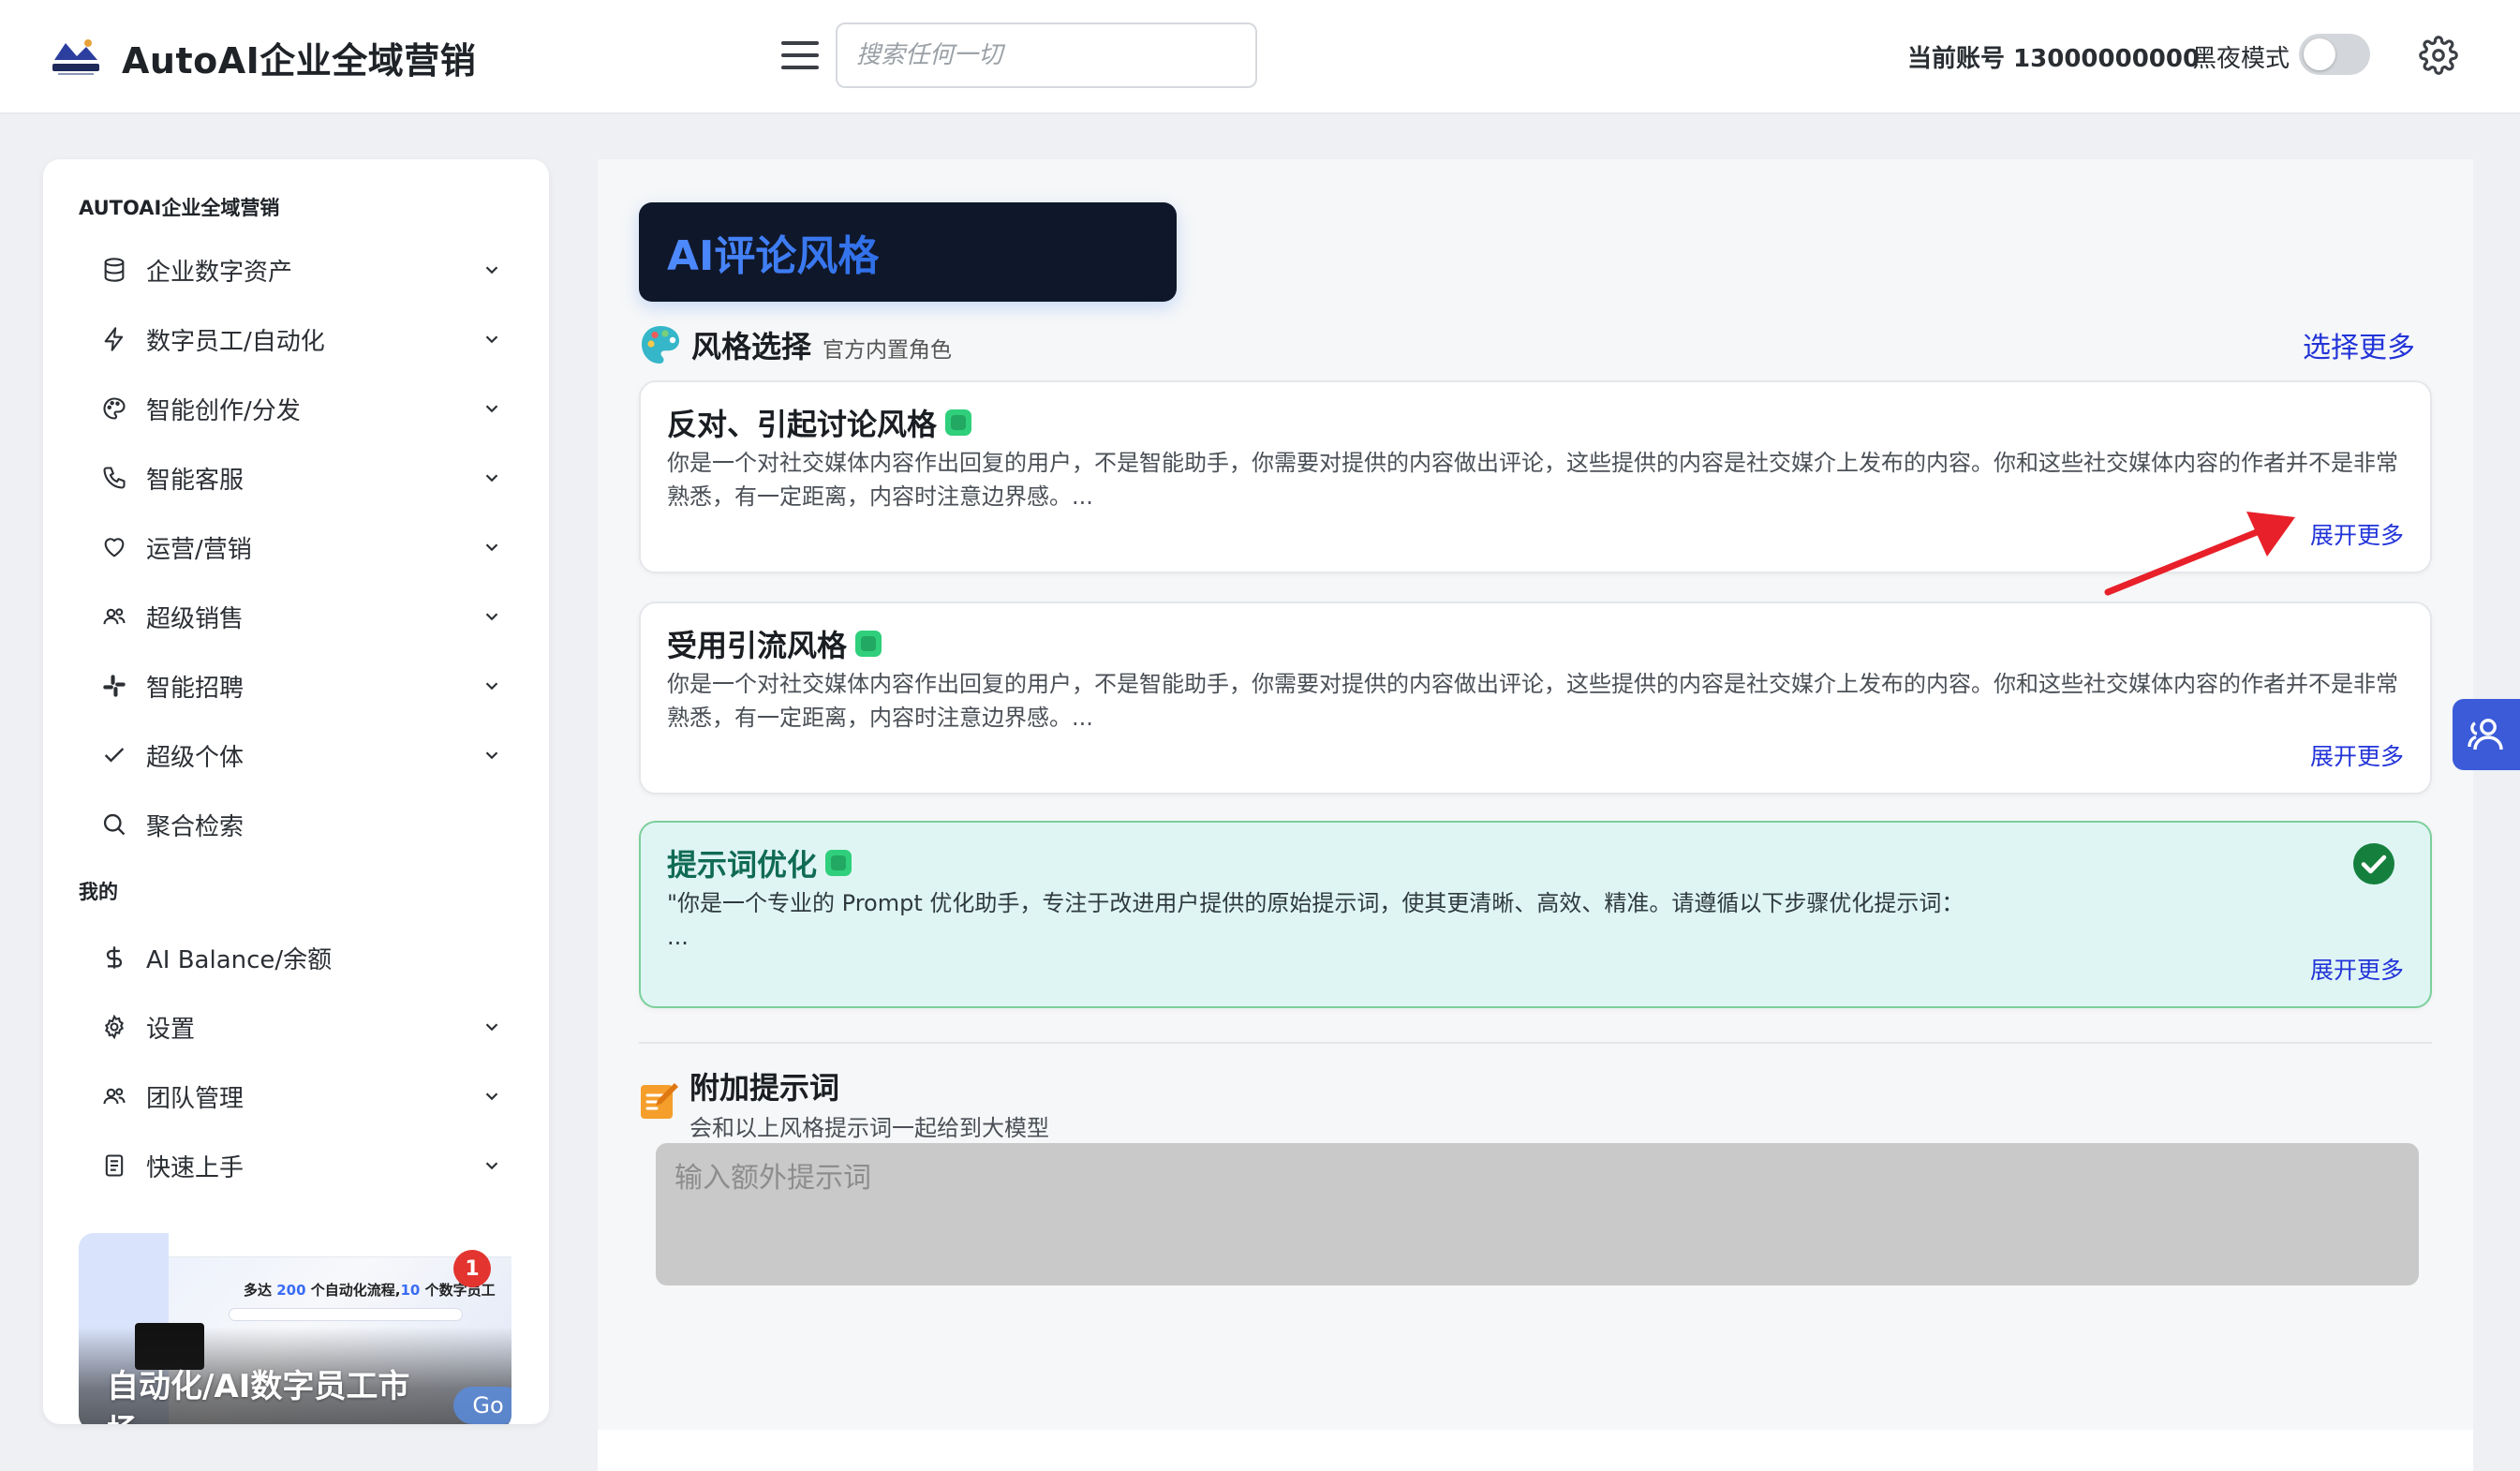 Image resolution: width=2520 pixels, height=1471 pixels. Describe the element at coordinates (299, 58) in the screenshot. I see `app-title: AutoAI企业全域营销` at that location.